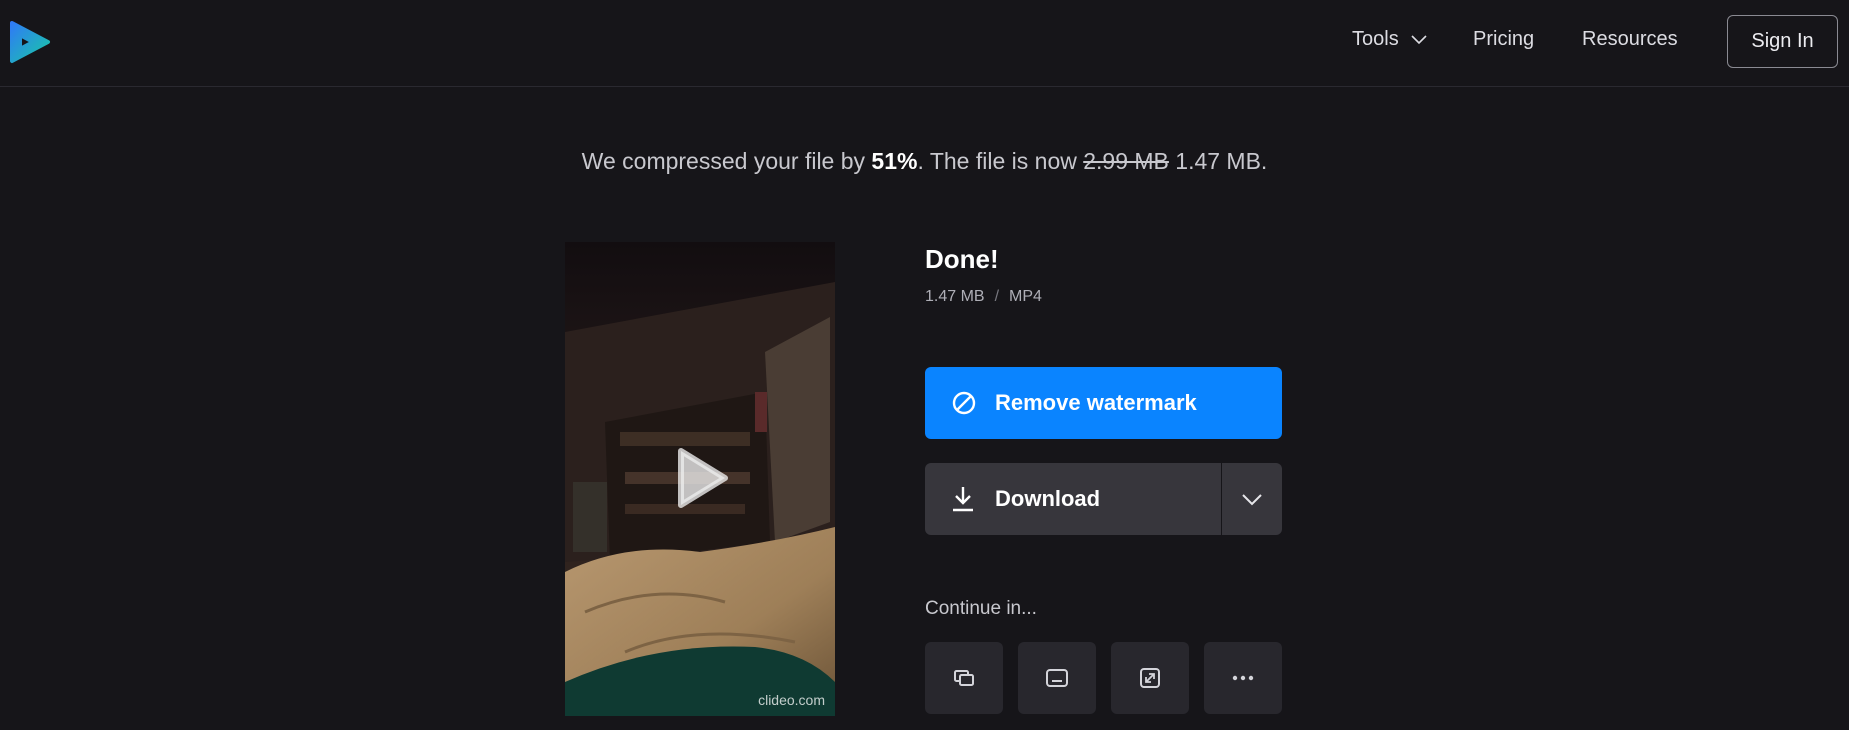 This screenshot has height=730, width=1849. I want to click on nav-resources: Resources, so click(1630, 39).